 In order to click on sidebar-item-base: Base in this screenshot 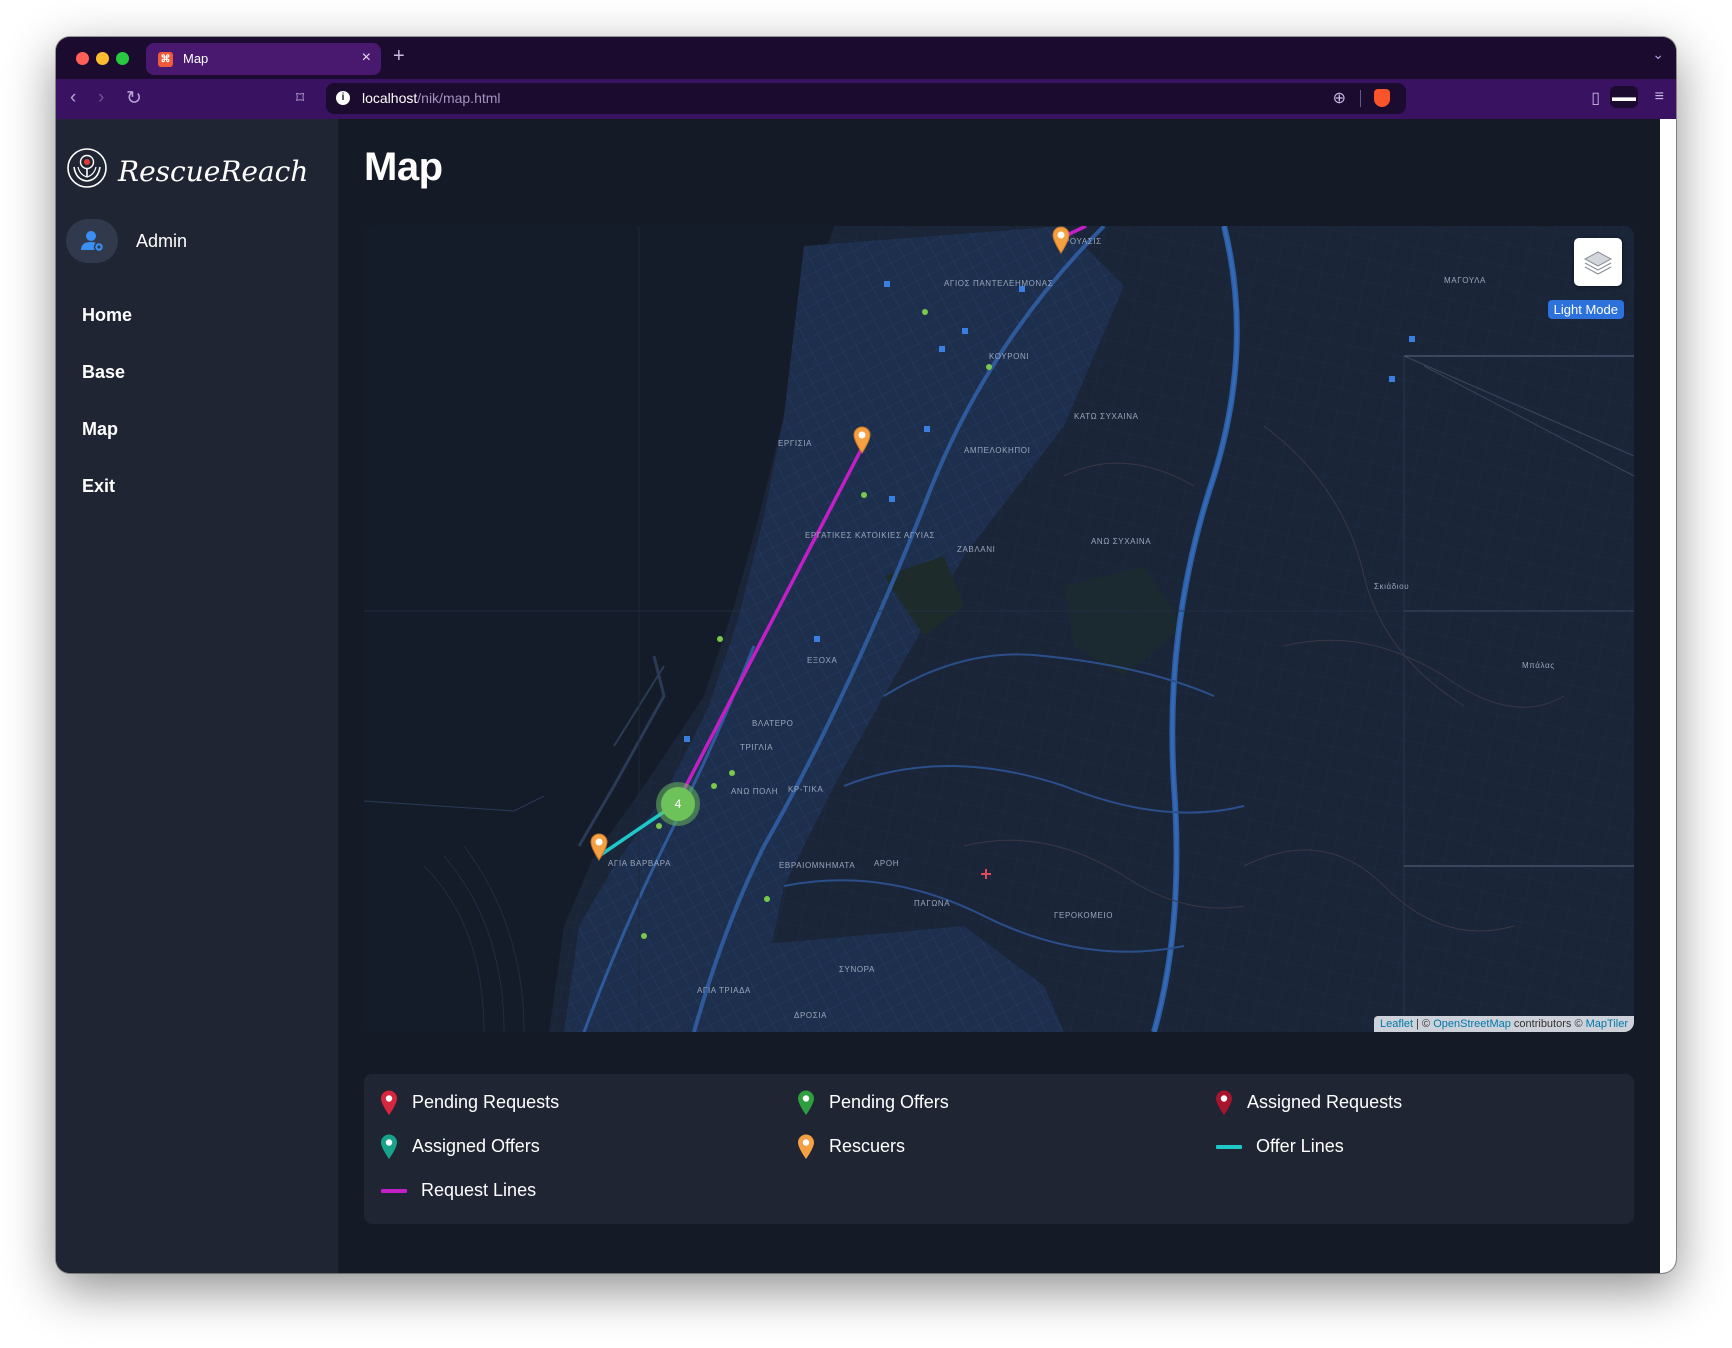, I will do `click(103, 372)`.